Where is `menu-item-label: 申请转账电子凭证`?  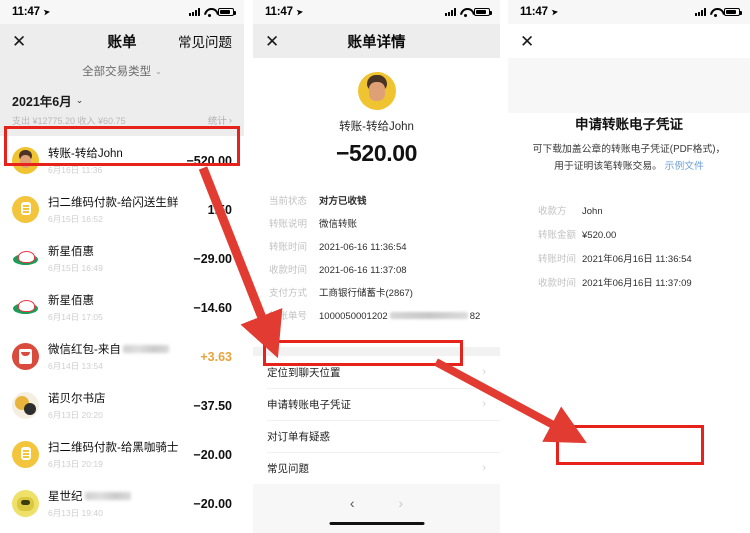 menu-item-label: 申请转账电子凭证 is located at coordinates (309, 404).